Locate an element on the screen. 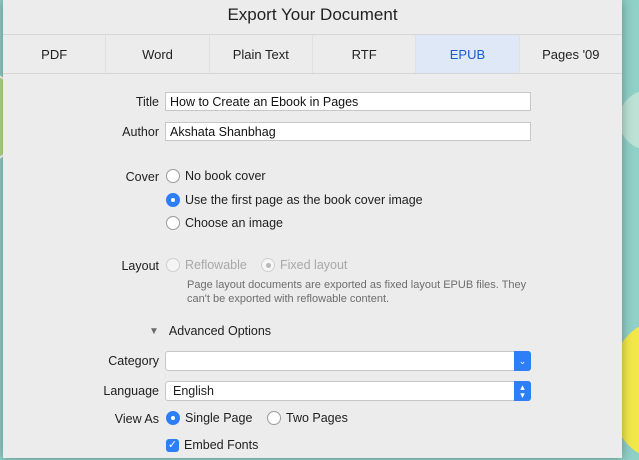  author-field: Akshata Shanbhag is located at coordinates (348, 131).